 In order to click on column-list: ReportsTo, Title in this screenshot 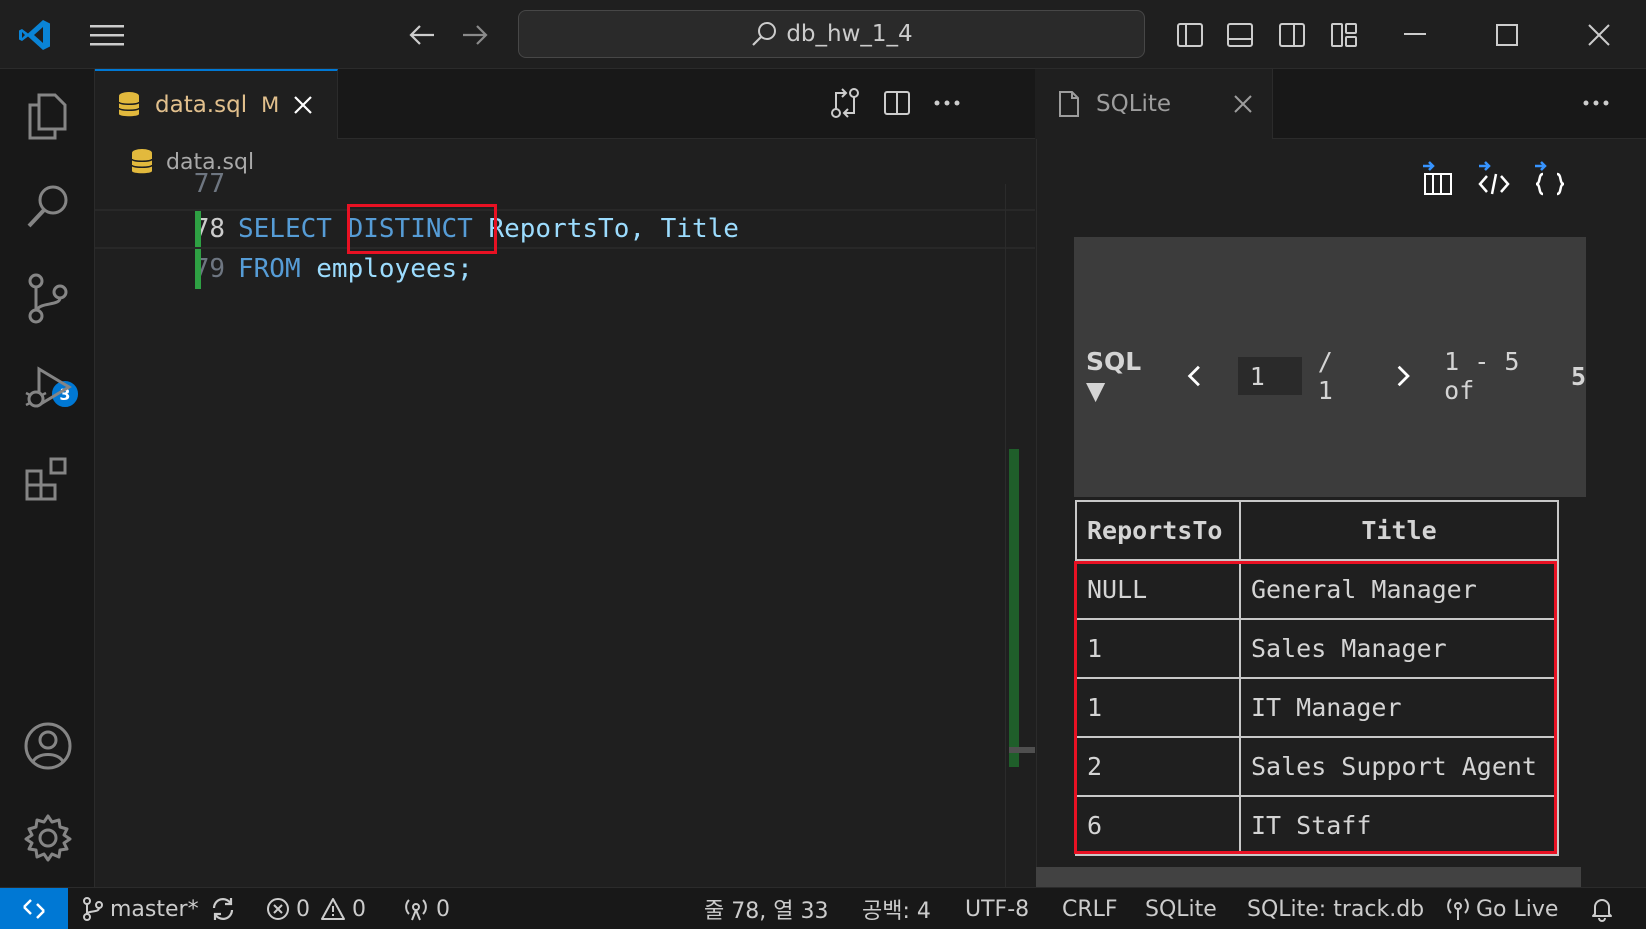, I will do `click(613, 229)`.